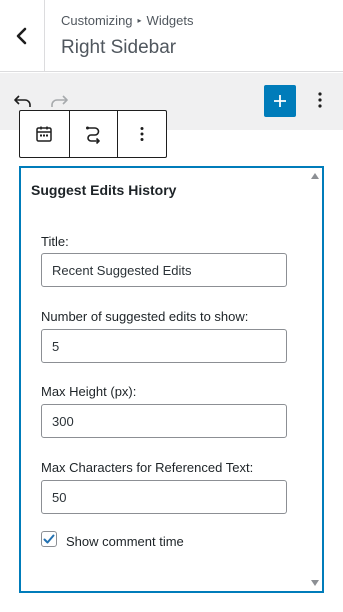 The height and width of the screenshot is (612, 343). Describe the element at coordinates (55, 241) in the screenshot. I see `title-label: Title:` at that location.